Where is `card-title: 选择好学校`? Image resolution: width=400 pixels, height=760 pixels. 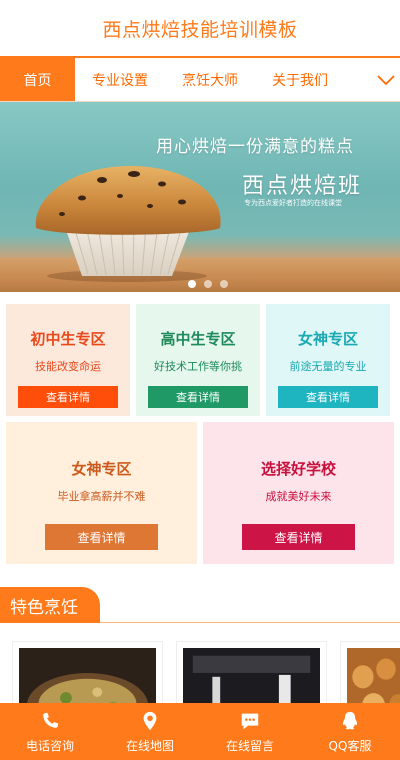 card-title: 选择好学校 is located at coordinates (298, 469).